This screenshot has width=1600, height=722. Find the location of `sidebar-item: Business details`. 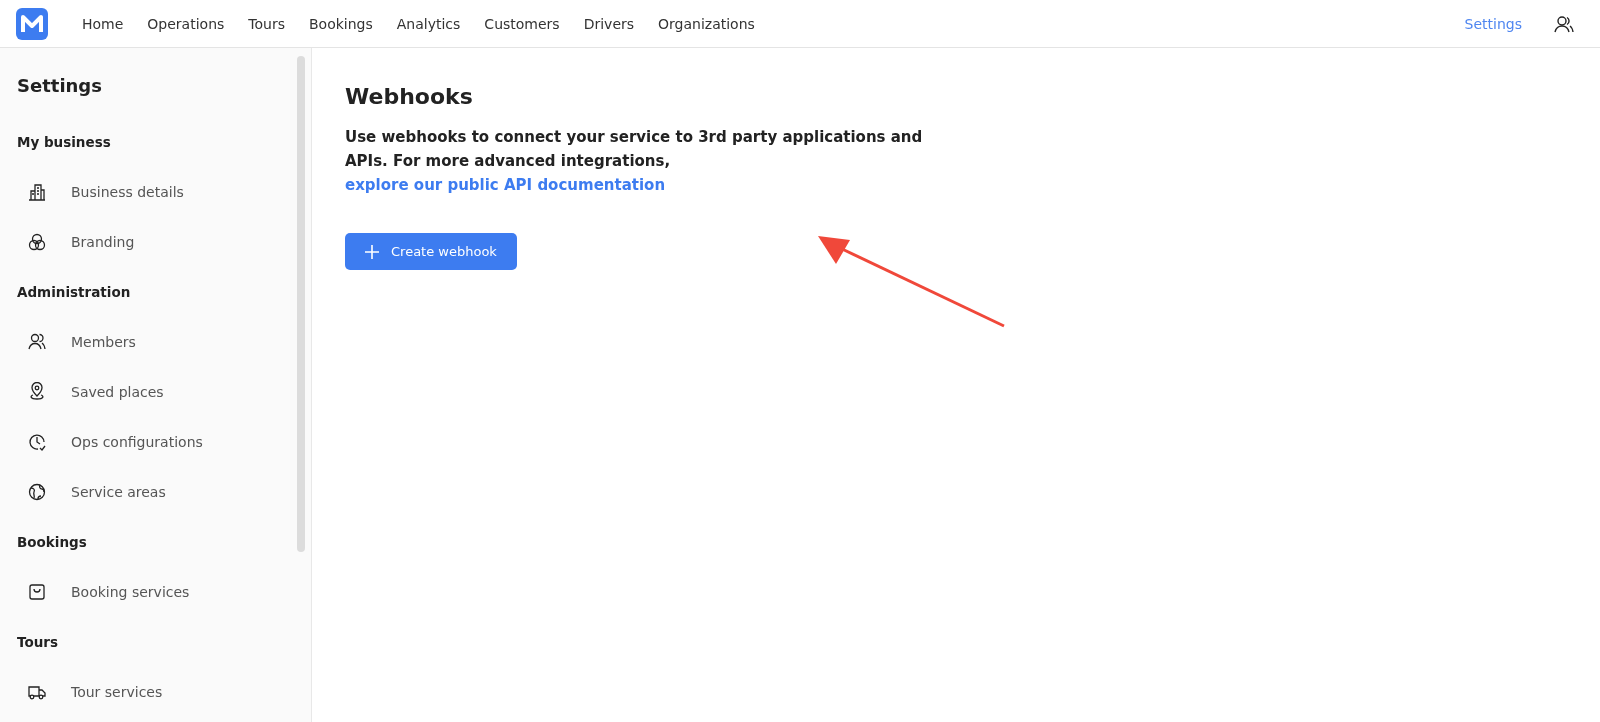

sidebar-item: Business details is located at coordinates (127, 192).